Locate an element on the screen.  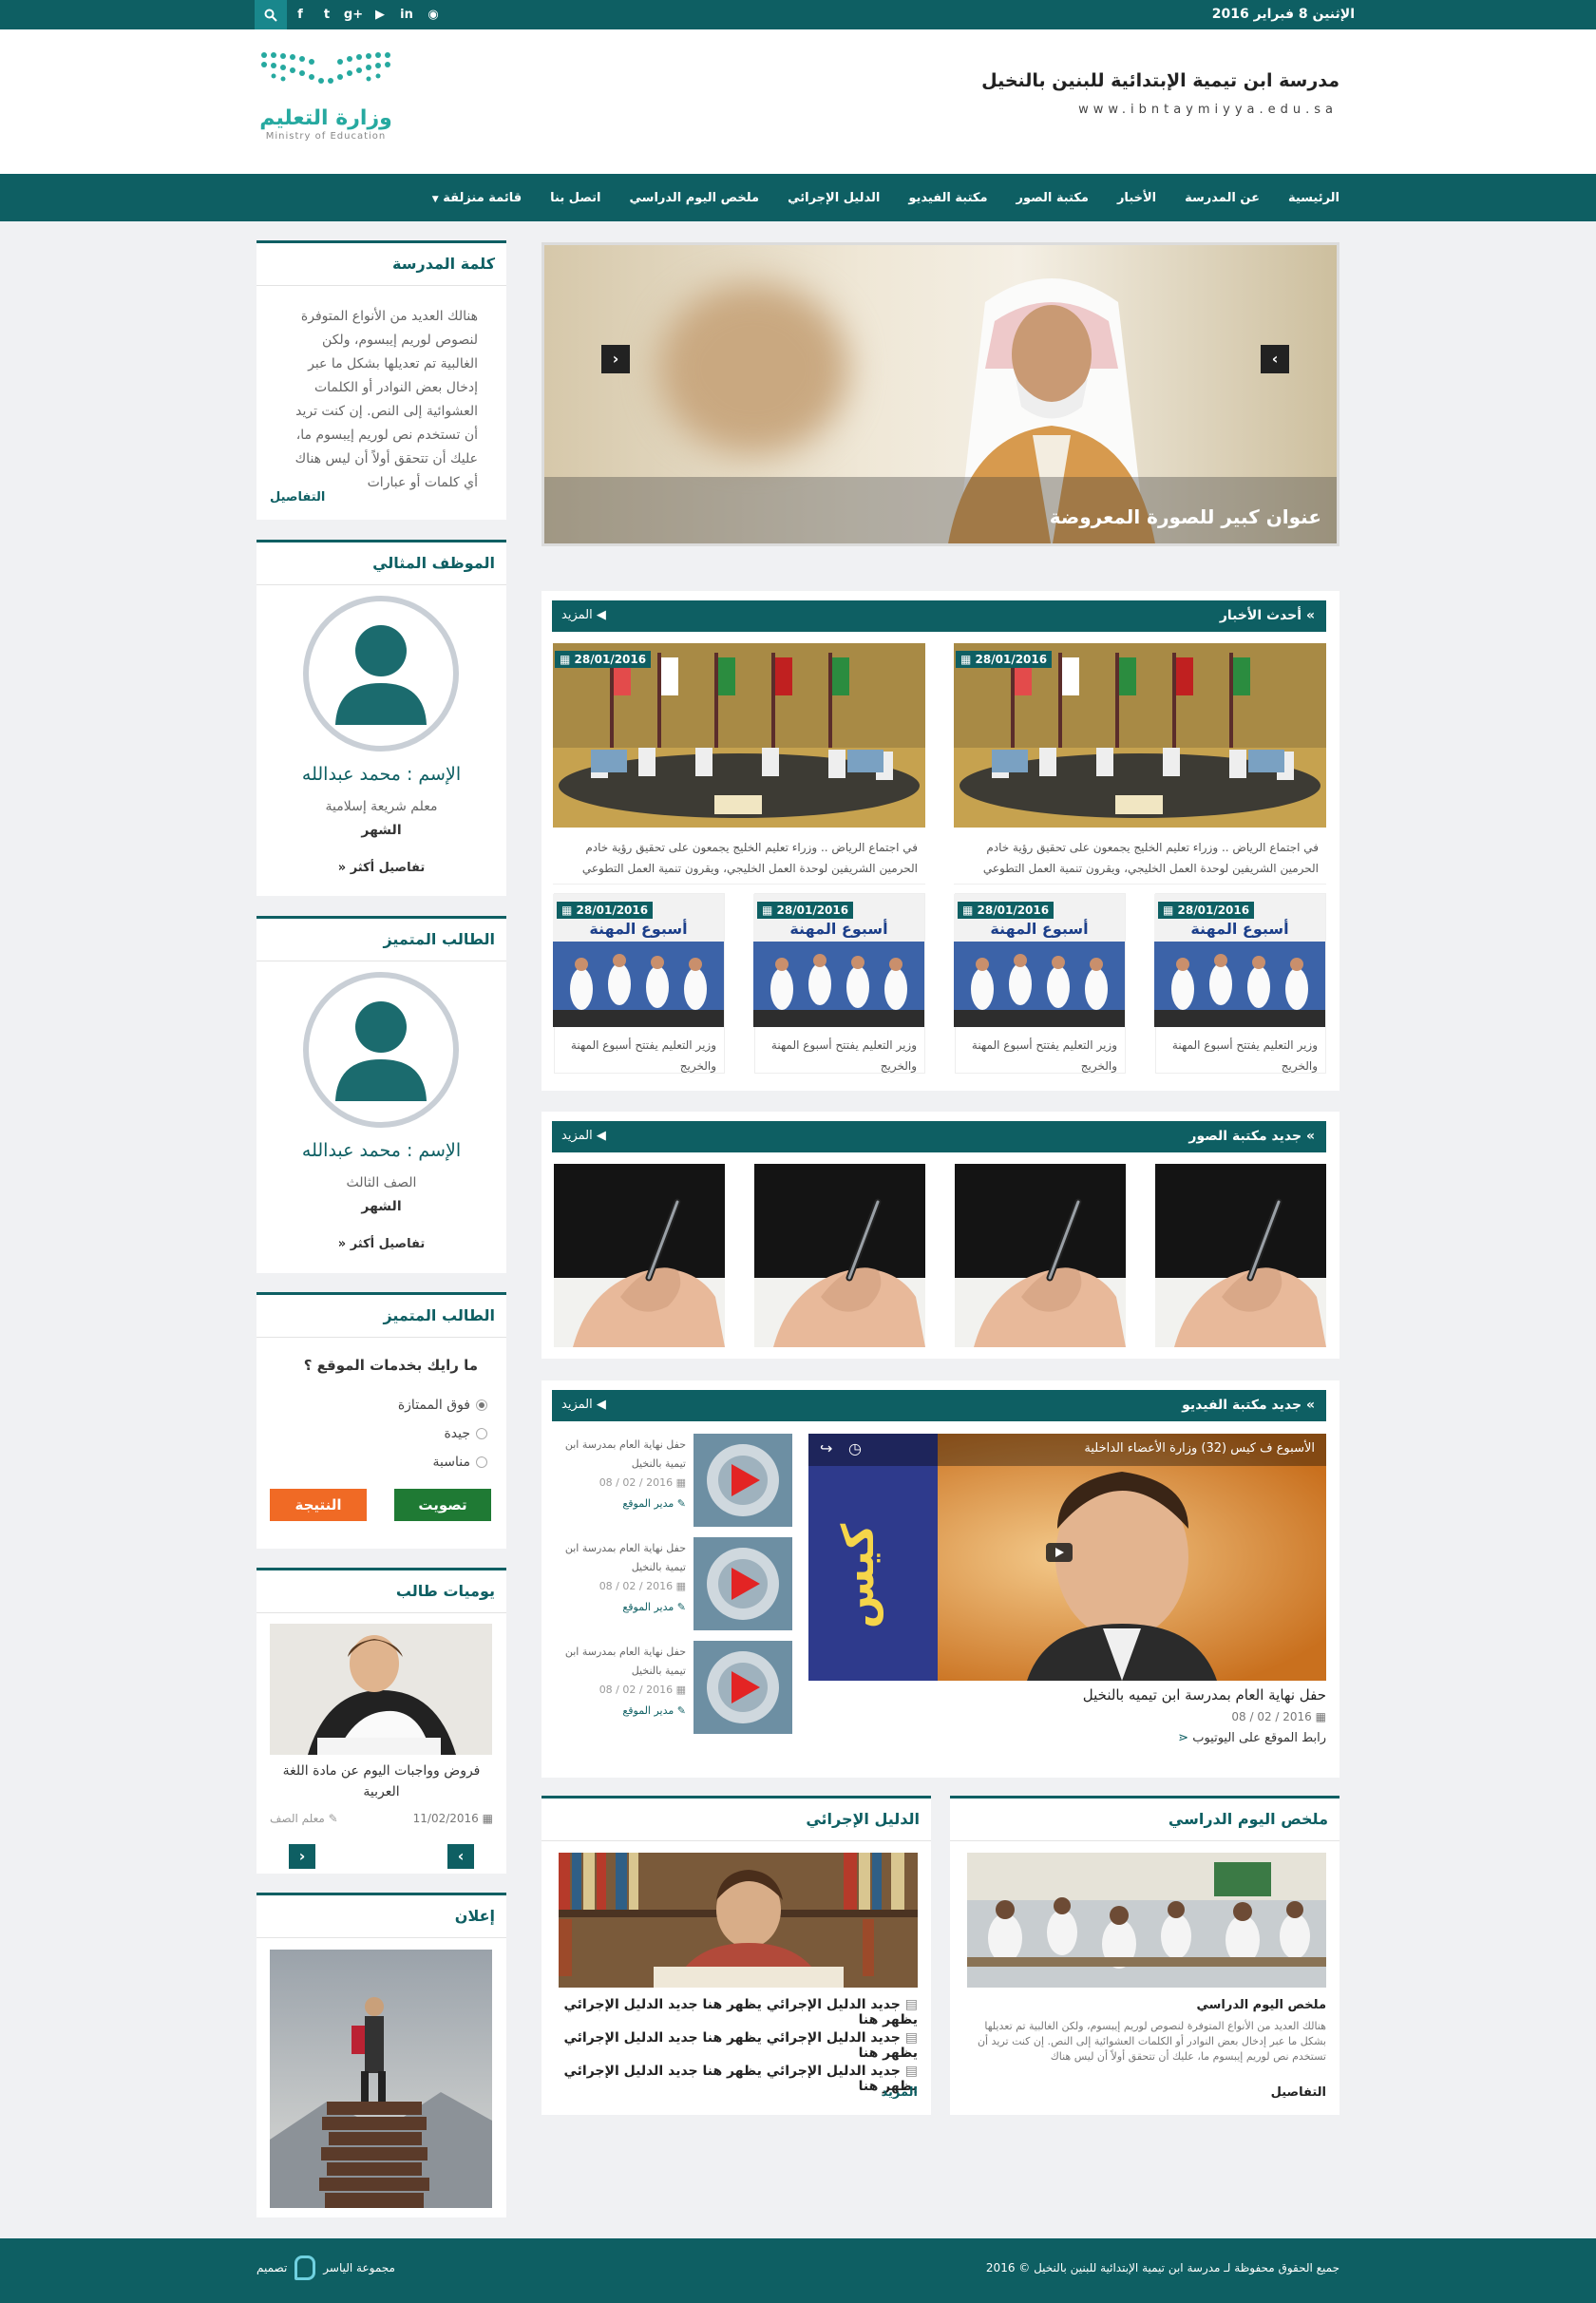
video-list-author-text: مدير الموقع is located at coordinates (648, 1607).